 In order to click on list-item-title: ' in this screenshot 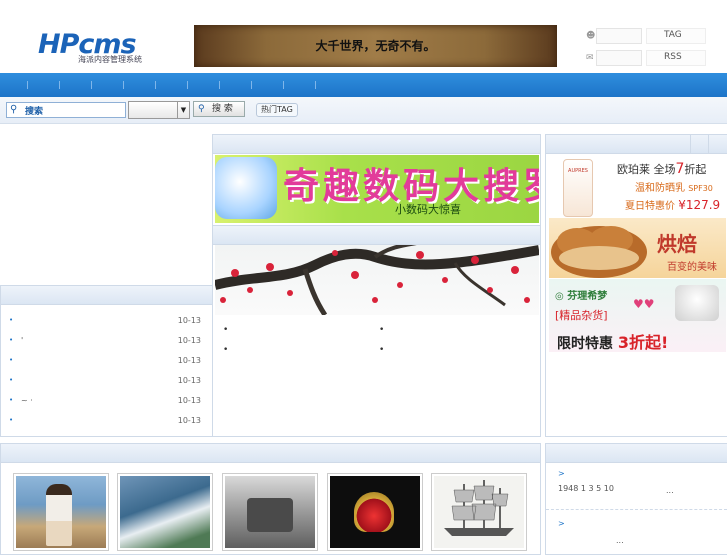, I will do `click(22, 340)`.